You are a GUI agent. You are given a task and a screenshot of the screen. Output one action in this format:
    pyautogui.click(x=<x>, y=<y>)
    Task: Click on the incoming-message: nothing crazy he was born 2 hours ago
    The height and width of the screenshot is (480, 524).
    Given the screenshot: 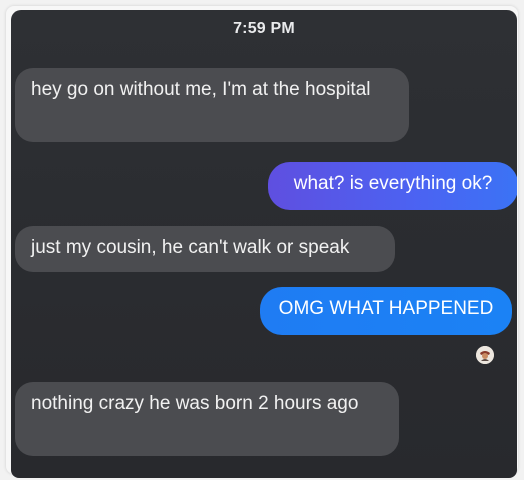 What is the action you would take?
    pyautogui.click(x=207, y=419)
    